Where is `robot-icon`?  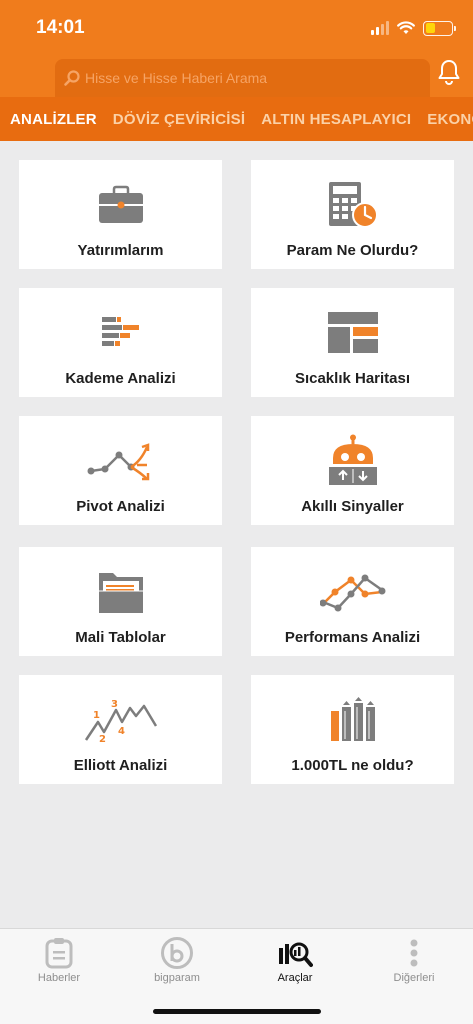 robot-icon is located at coordinates (352, 459).